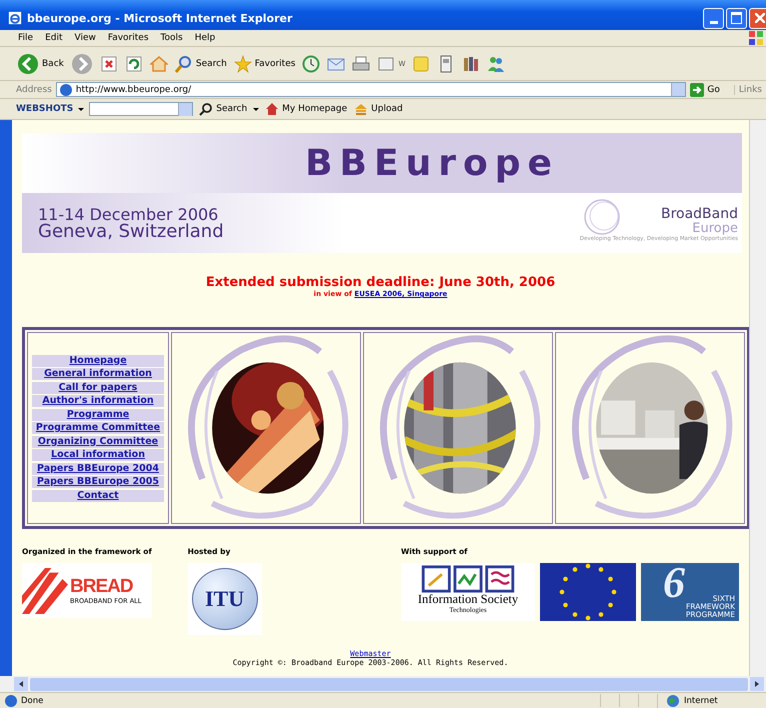 This screenshot has height=708, width=766. Describe the element at coordinates (40, 63) in the screenshot. I see `back-button: Back` at that location.